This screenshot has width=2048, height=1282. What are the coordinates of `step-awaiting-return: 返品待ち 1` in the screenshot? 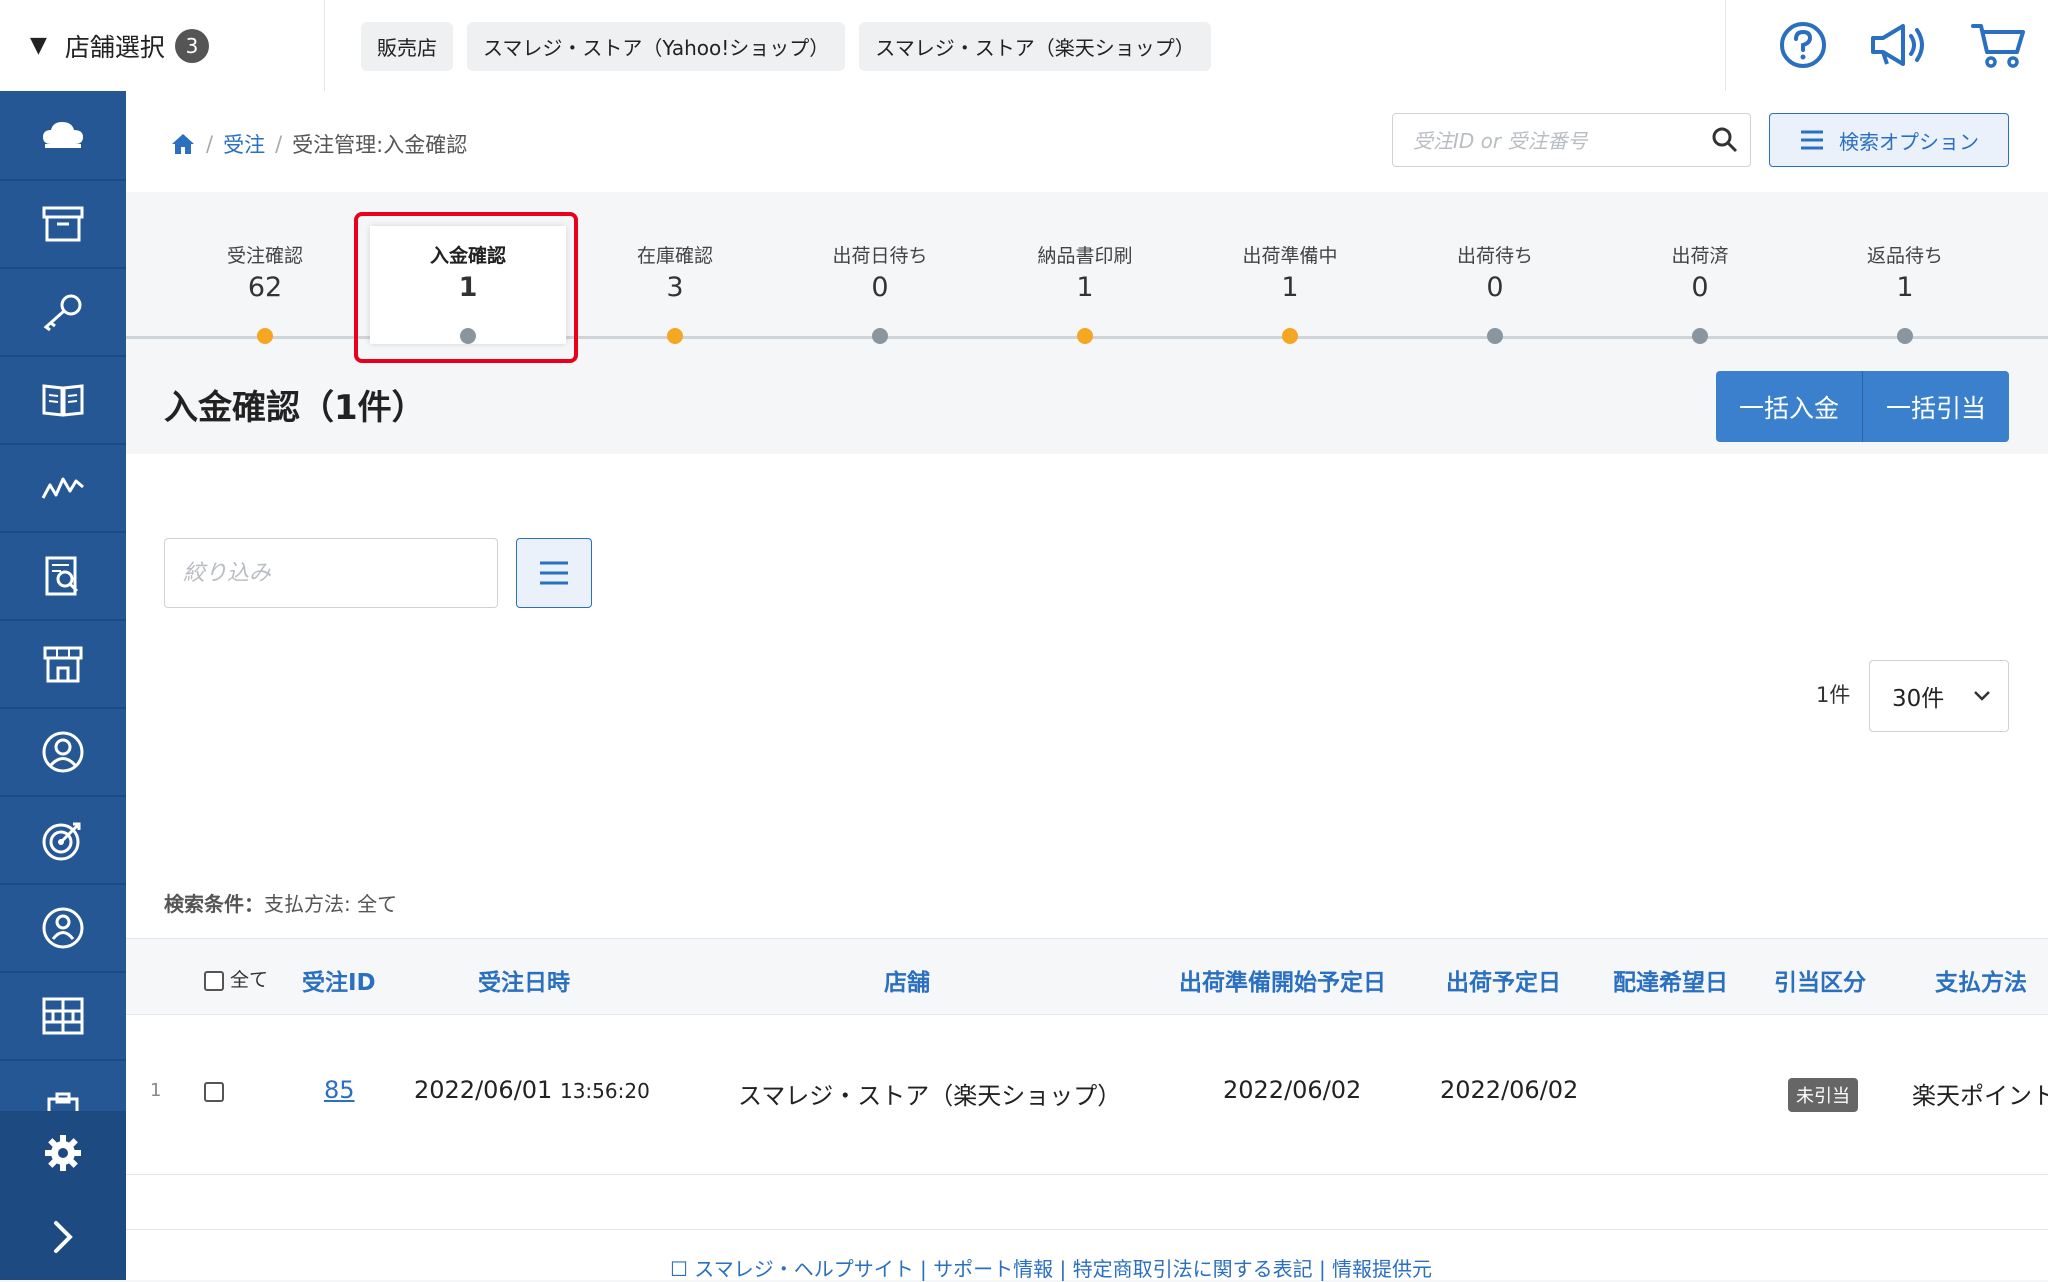 It's located at (1905, 272).